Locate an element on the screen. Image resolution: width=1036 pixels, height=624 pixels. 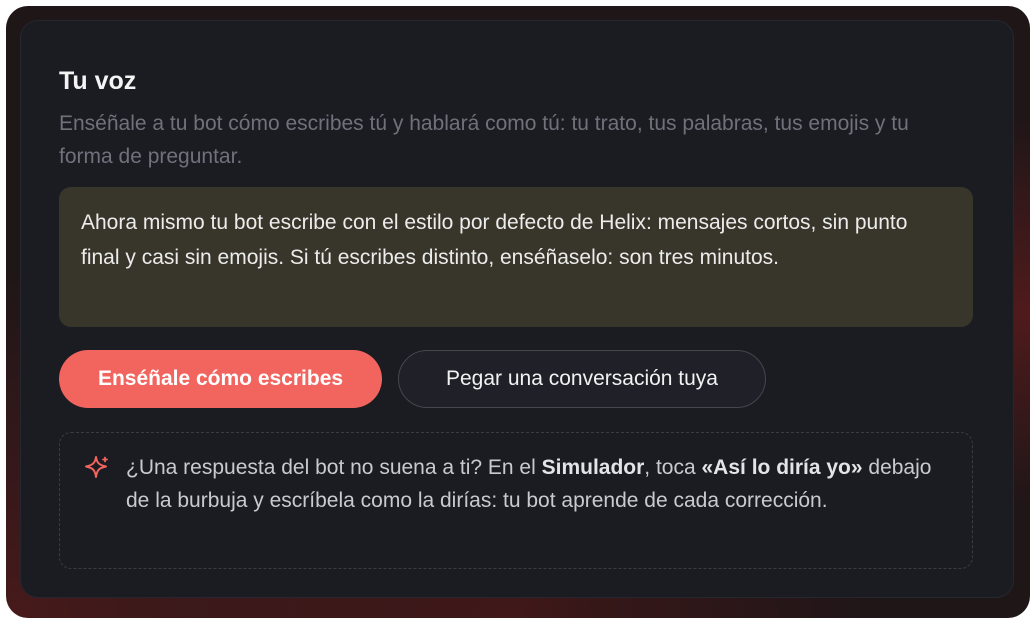
teach-writing-button: Enséñale cómo escribes is located at coordinates (220, 379).